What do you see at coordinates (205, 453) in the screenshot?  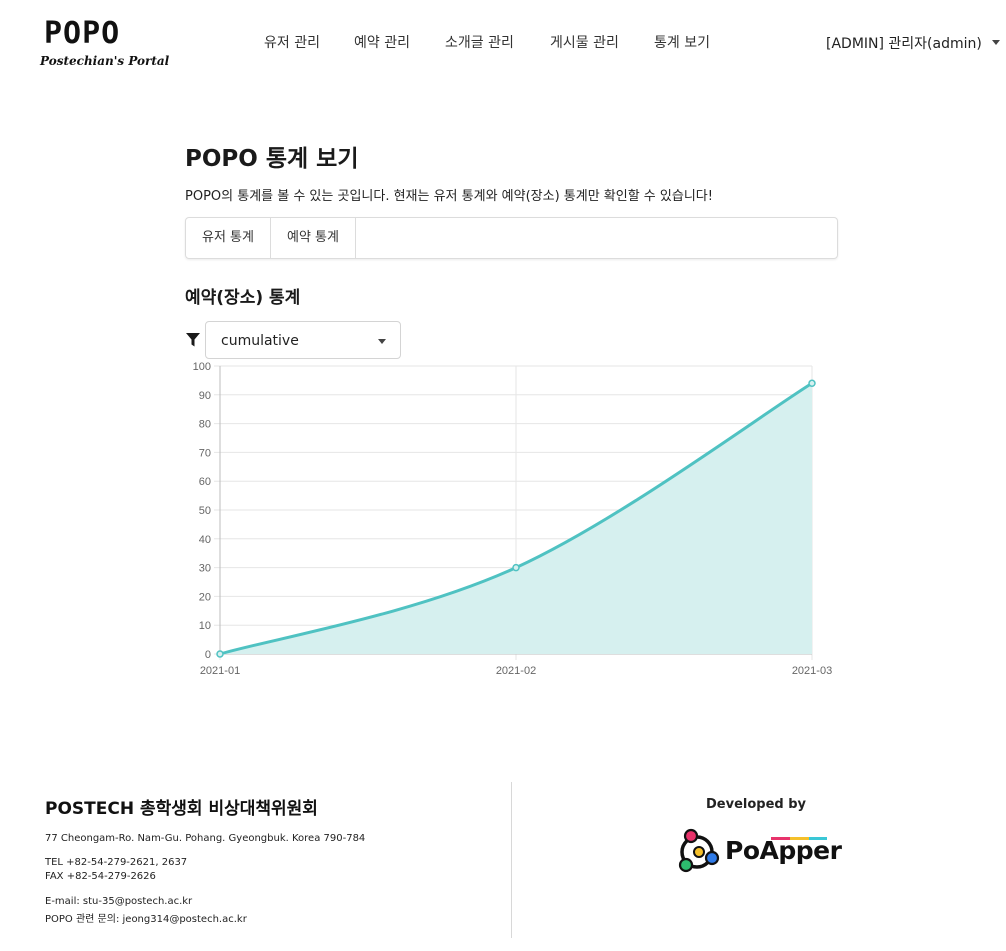 I see `y-tick-label: 70` at bounding box center [205, 453].